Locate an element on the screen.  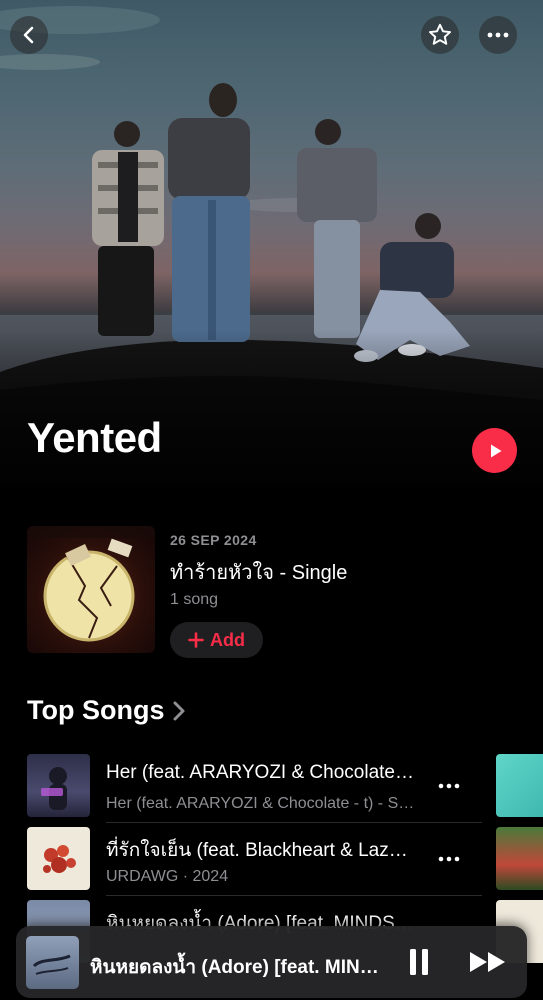
favorite-button is located at coordinates (440, 35).